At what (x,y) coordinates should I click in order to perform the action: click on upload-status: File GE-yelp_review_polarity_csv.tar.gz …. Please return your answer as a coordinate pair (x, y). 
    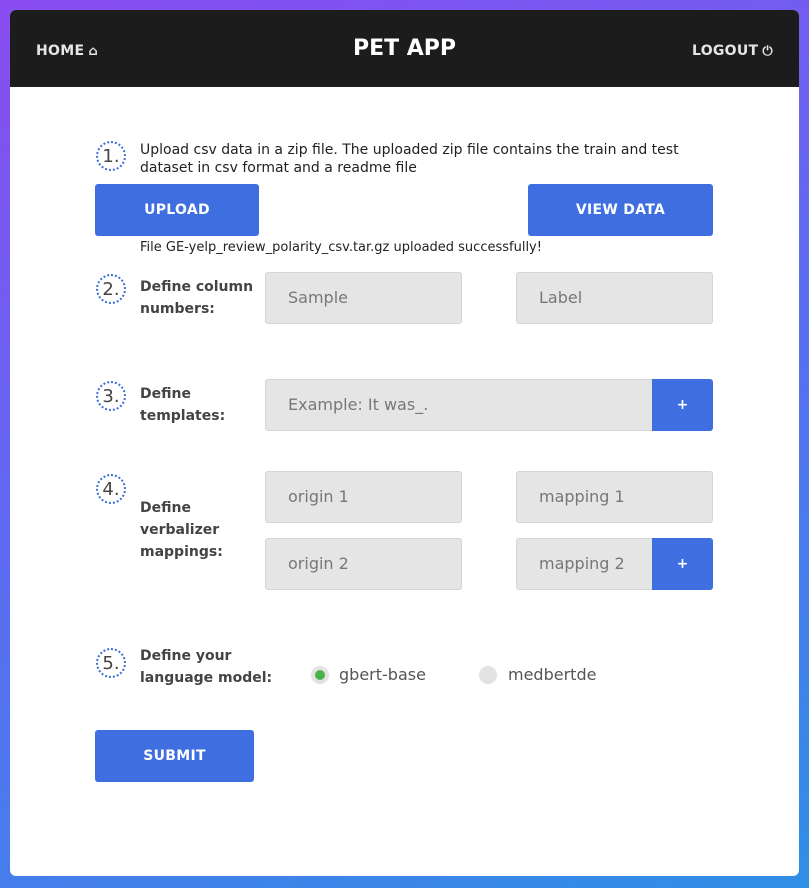
    Looking at the image, I should click on (341, 247).